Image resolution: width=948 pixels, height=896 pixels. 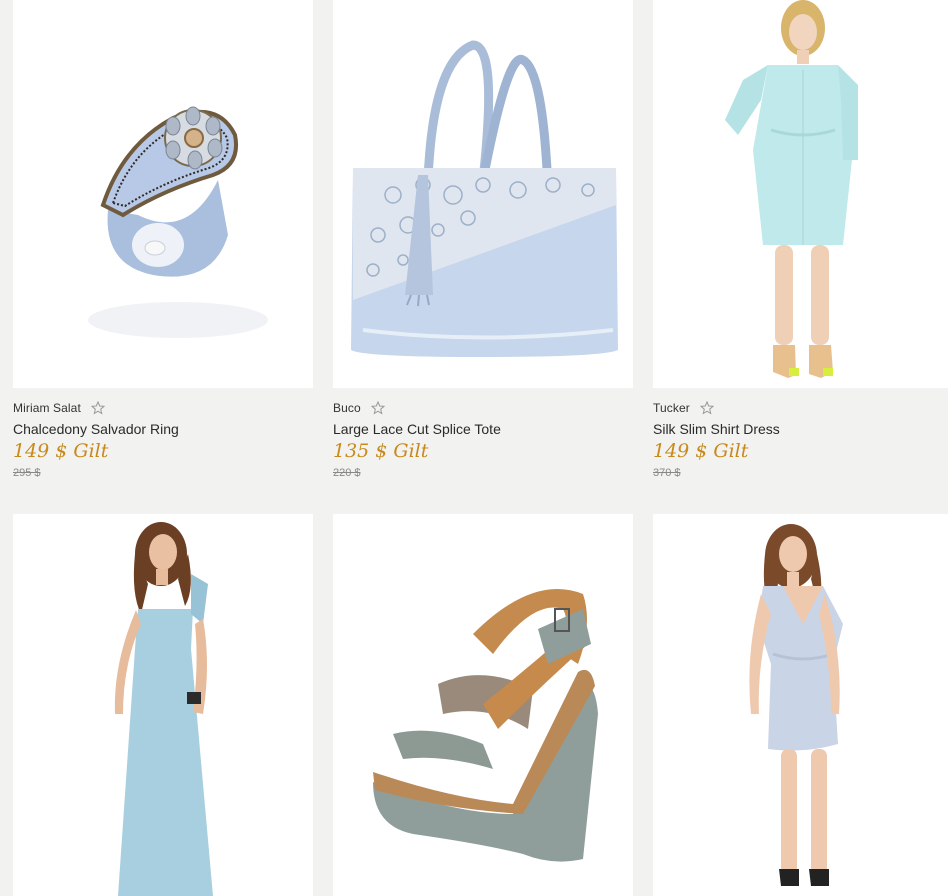 What do you see at coordinates (716, 429) in the screenshot?
I see `product-name: Silk Slim Shirt Dress` at bounding box center [716, 429].